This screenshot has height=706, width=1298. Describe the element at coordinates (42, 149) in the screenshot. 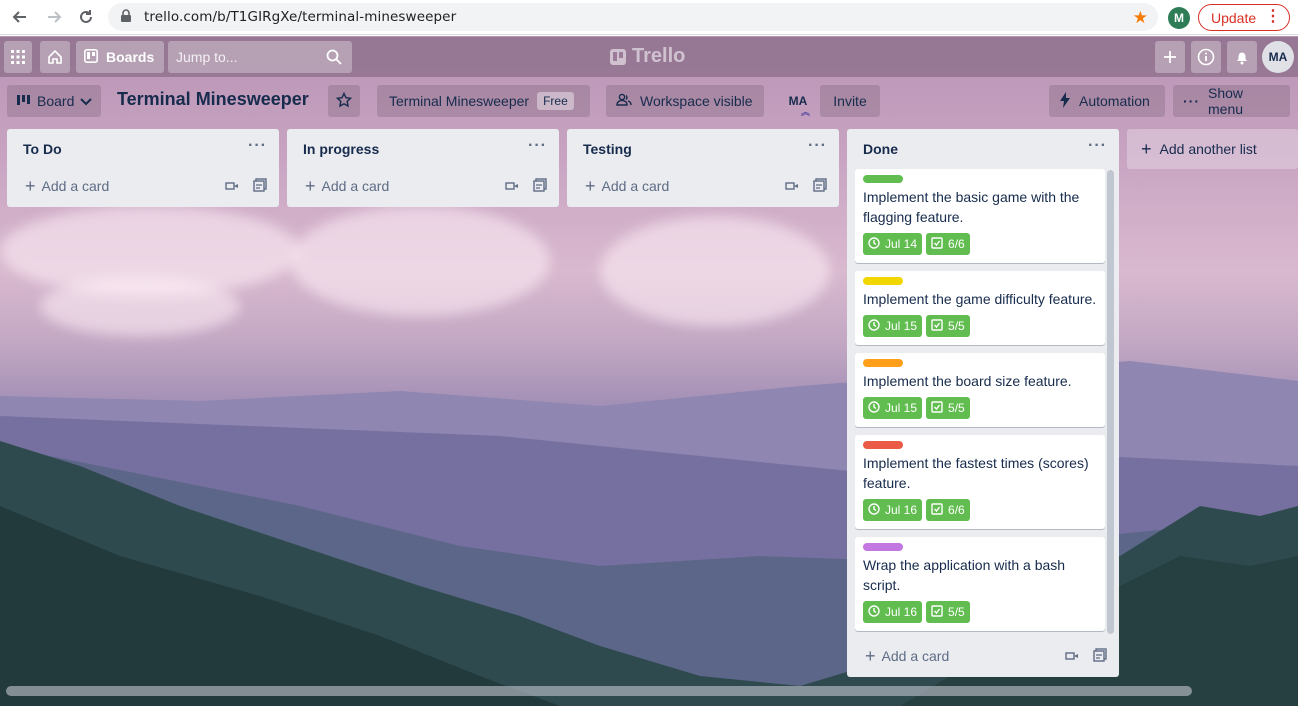

I see `list-title: To Do` at that location.